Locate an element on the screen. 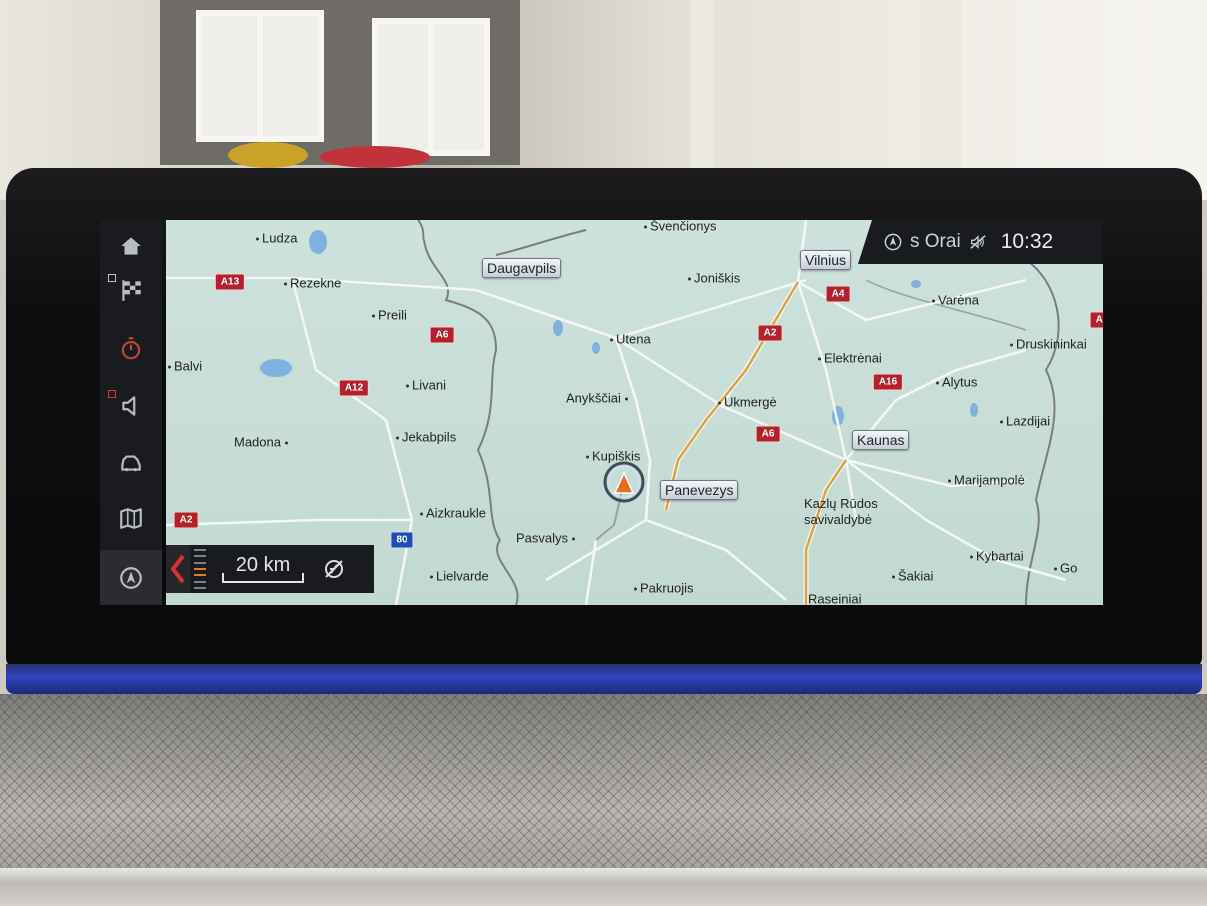  traffic-off-icon is located at coordinates (334, 569).